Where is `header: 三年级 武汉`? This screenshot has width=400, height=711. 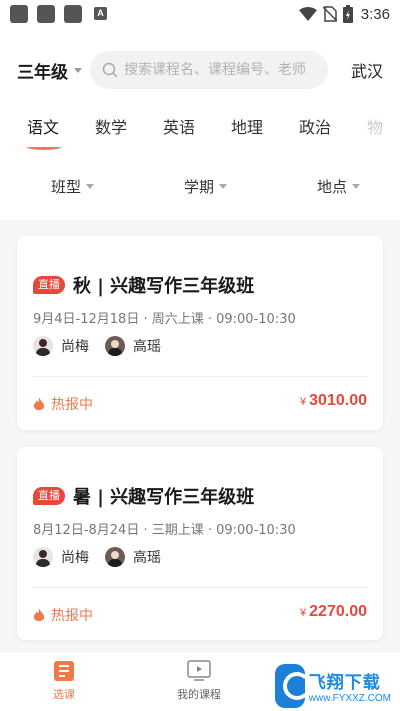 header: 三年级 武汉 is located at coordinates (200, 70).